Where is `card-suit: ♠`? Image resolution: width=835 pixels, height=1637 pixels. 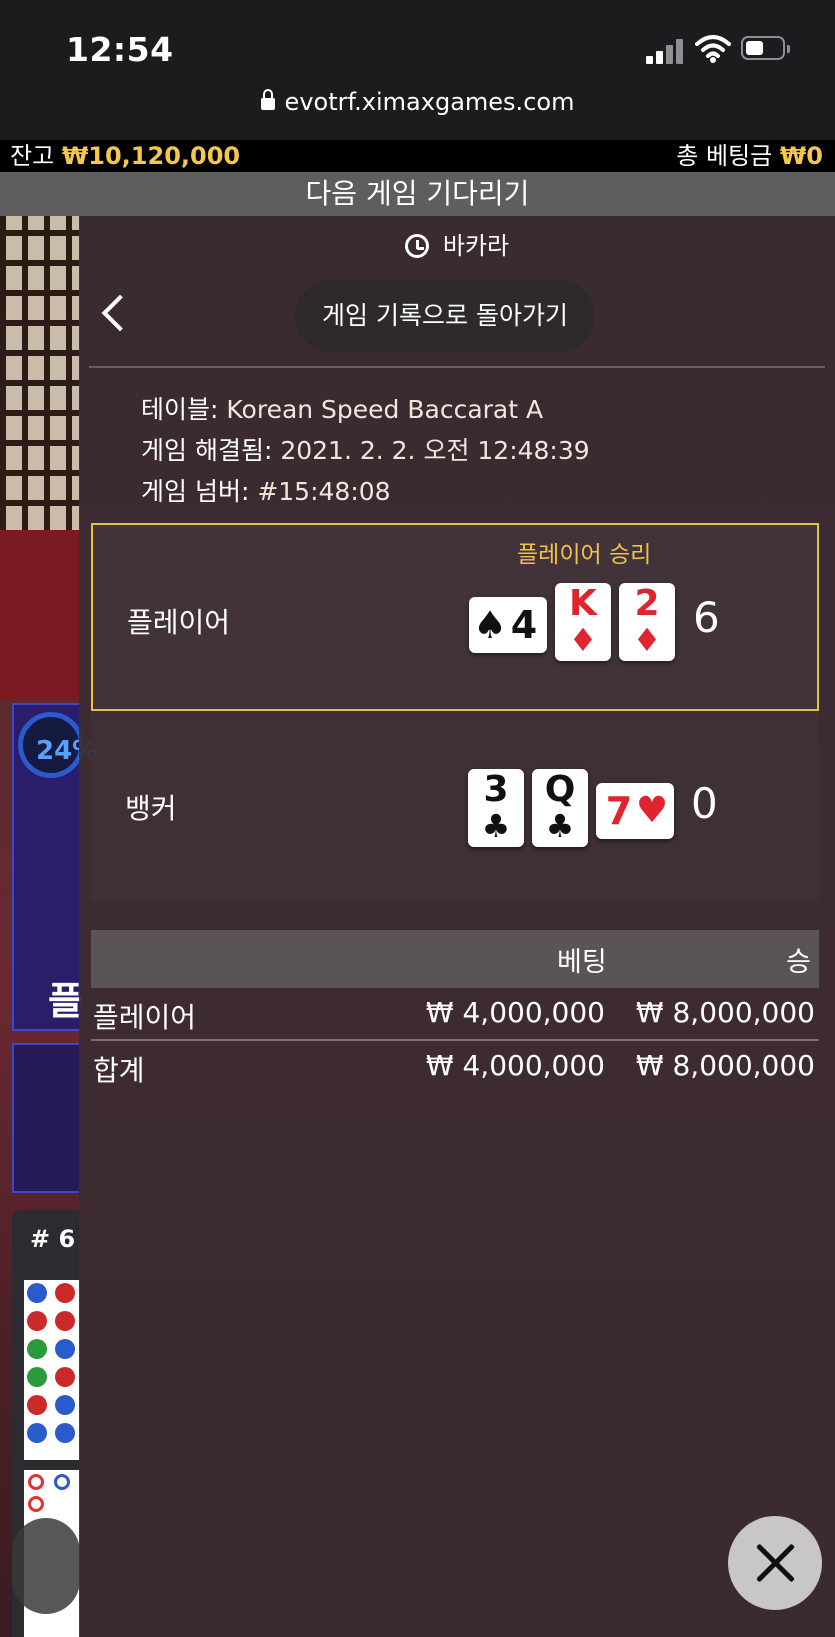 card-suit: ♠ is located at coordinates (490, 625).